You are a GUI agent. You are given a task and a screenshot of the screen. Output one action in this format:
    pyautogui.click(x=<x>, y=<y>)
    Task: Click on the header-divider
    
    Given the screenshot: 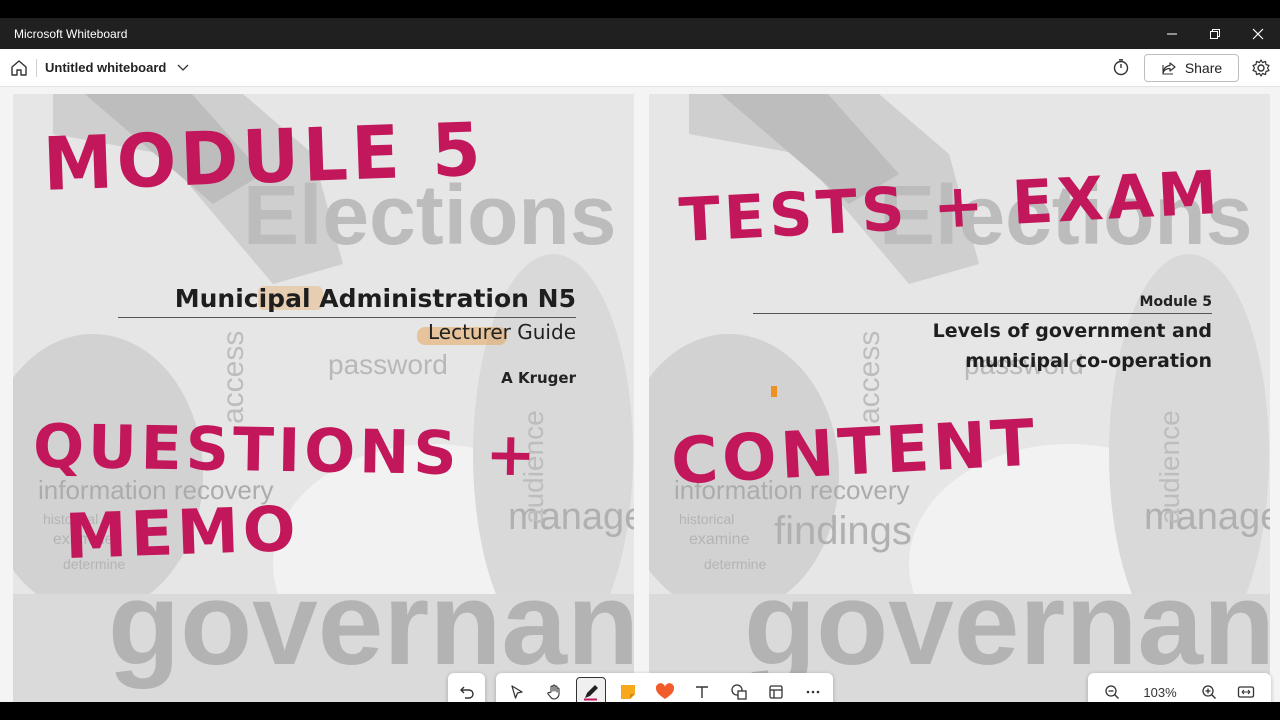 What is the action you would take?
    pyautogui.click(x=36, y=68)
    